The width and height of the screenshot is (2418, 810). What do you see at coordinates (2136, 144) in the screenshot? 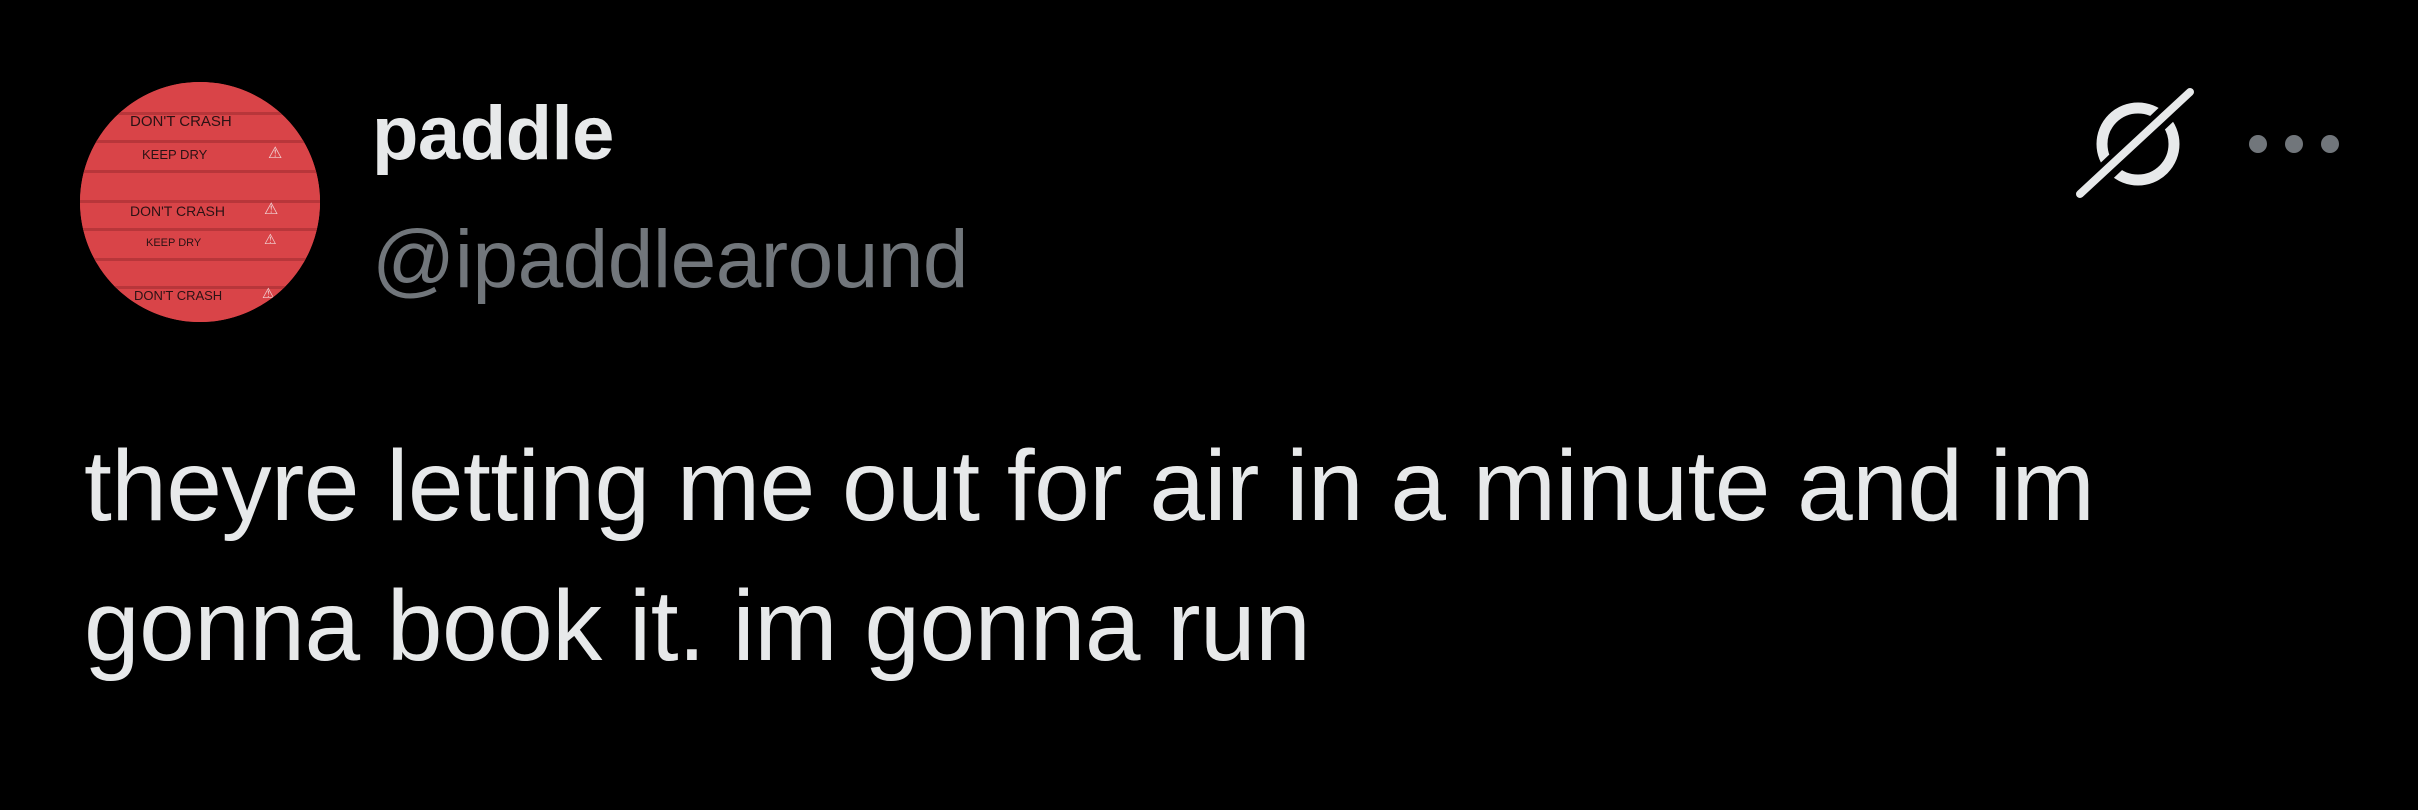
I see `grok-icon` at bounding box center [2136, 144].